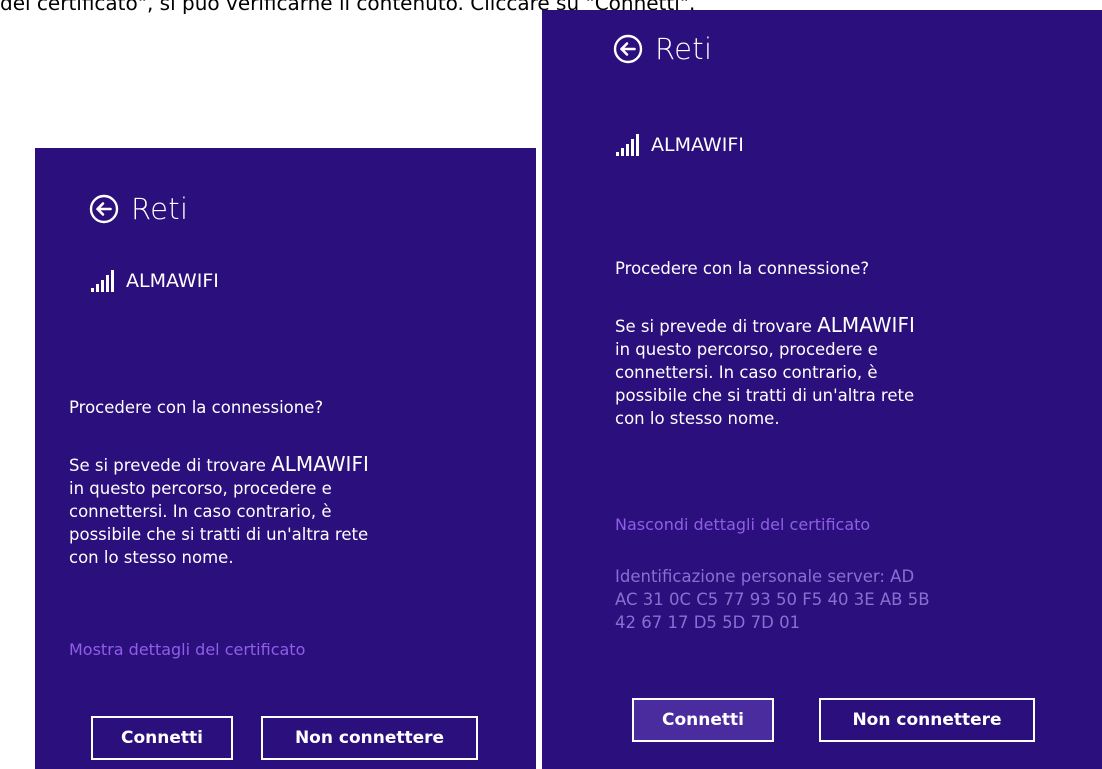 This screenshot has width=1102, height=769. What do you see at coordinates (772, 599) in the screenshot?
I see `fingerprint-line: AC 31 0C C5 77 93 50 F5 40 3E AB 5B` at bounding box center [772, 599].